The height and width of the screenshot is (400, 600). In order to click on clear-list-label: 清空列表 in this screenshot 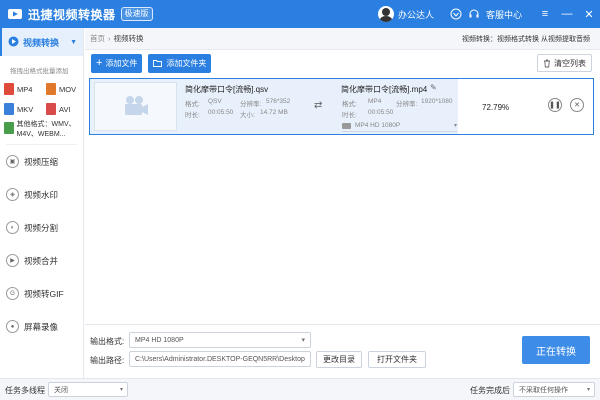, I will do `click(570, 63)`.